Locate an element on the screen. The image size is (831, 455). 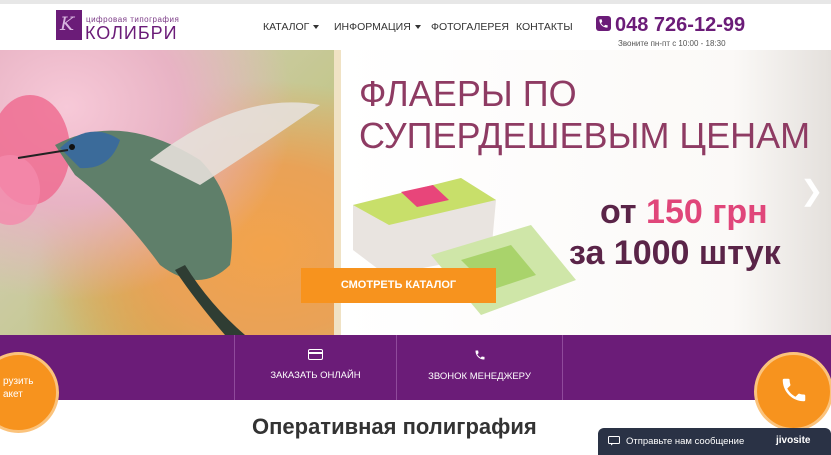
working-hours: Звоните пн-пт с 10:00 - 18:30 is located at coordinates (672, 43).